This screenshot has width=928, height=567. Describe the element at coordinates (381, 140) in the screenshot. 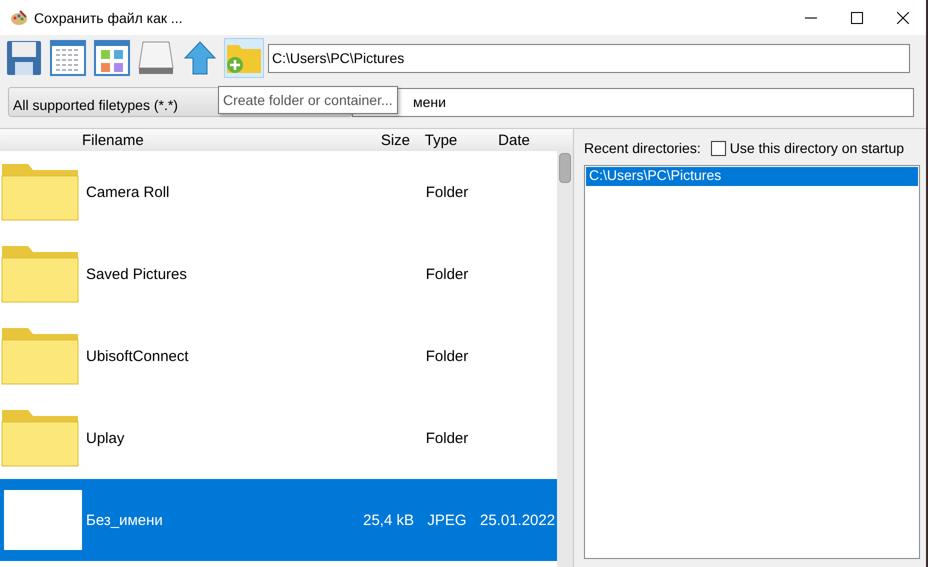

I see `column-header: Size` at that location.